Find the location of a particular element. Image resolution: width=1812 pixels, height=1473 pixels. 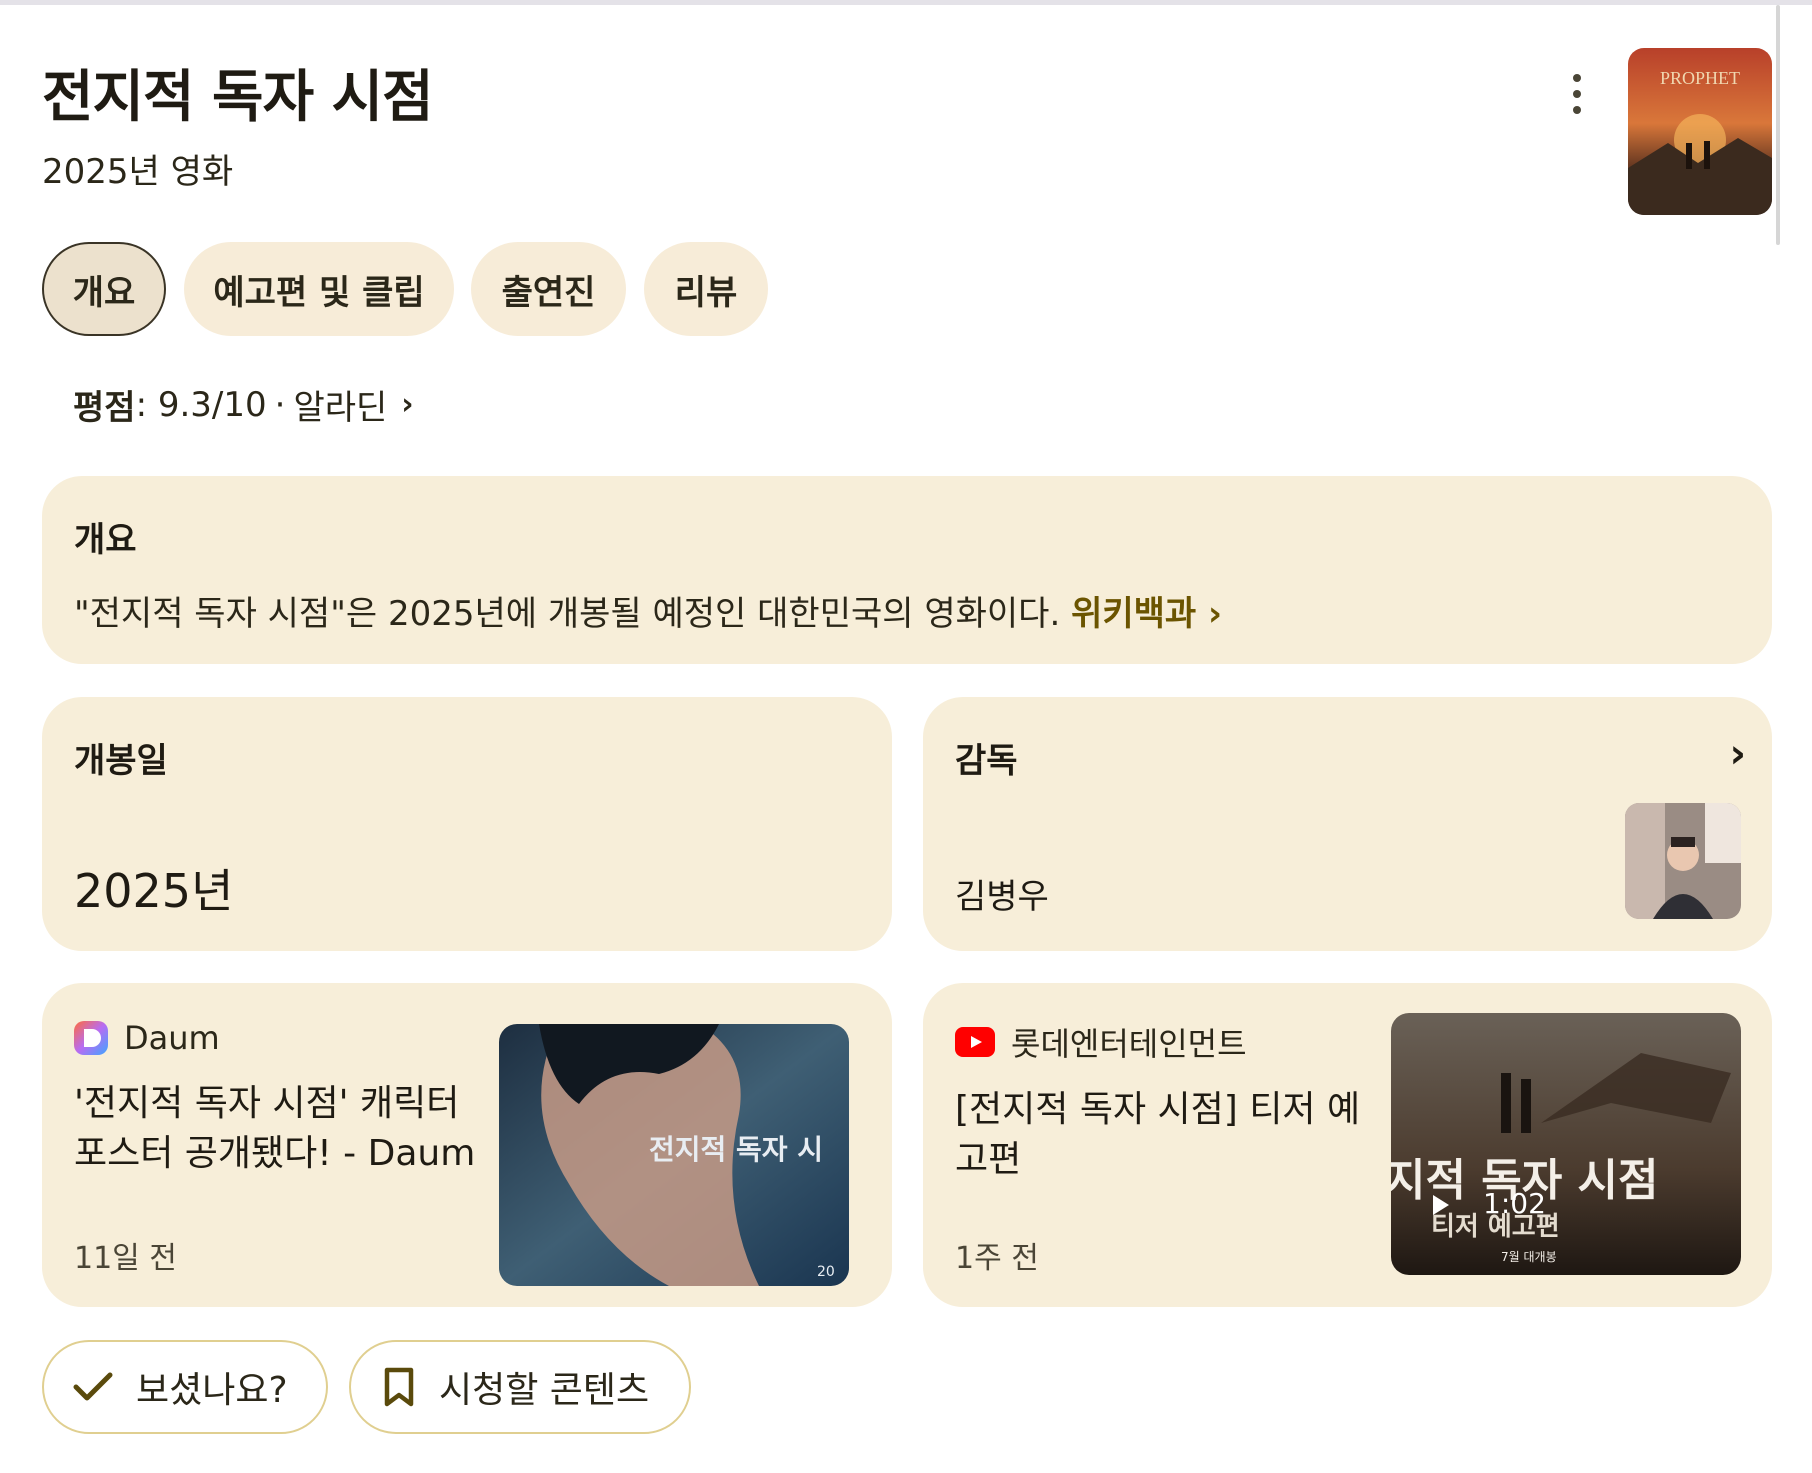

daum-logo-icon is located at coordinates (91, 1038).